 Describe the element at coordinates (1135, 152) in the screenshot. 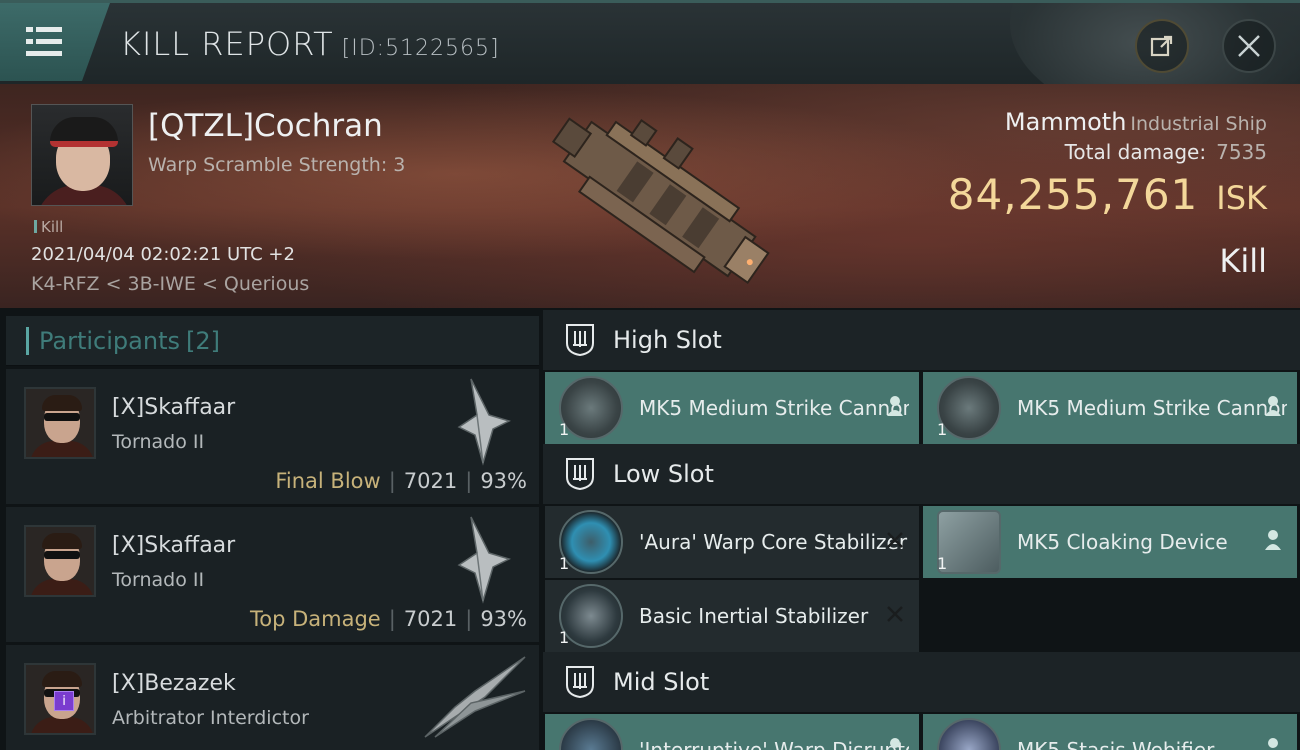

I see `total-damage-label: Total damage:` at that location.